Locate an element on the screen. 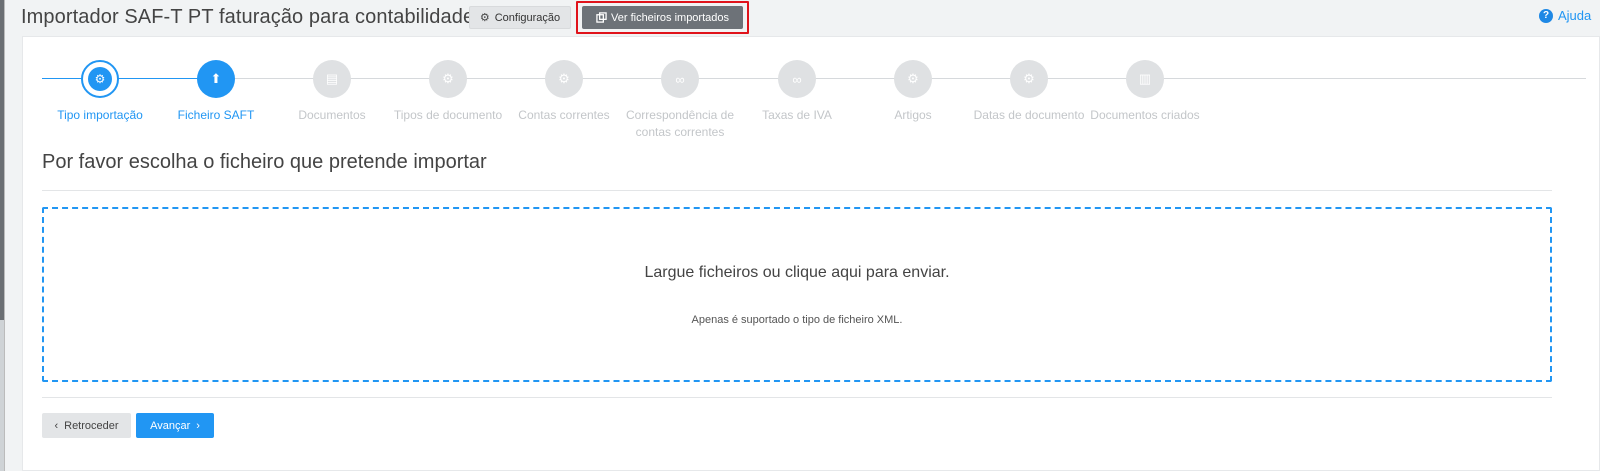 Image resolution: width=1600 pixels, height=471 pixels. step-3: ▤ Documentos is located at coordinates (332, 92).